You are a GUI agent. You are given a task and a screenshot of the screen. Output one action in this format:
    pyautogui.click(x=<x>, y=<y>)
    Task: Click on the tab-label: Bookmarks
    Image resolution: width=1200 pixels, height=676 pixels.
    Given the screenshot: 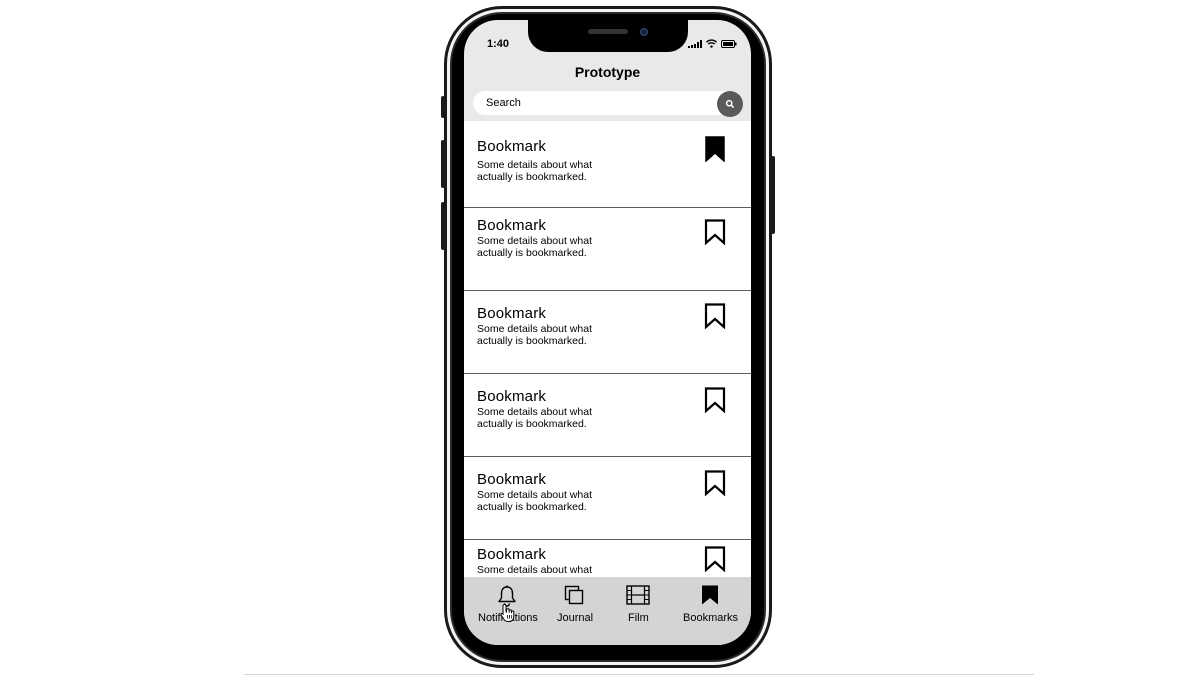 What is the action you would take?
    pyautogui.click(x=711, y=618)
    